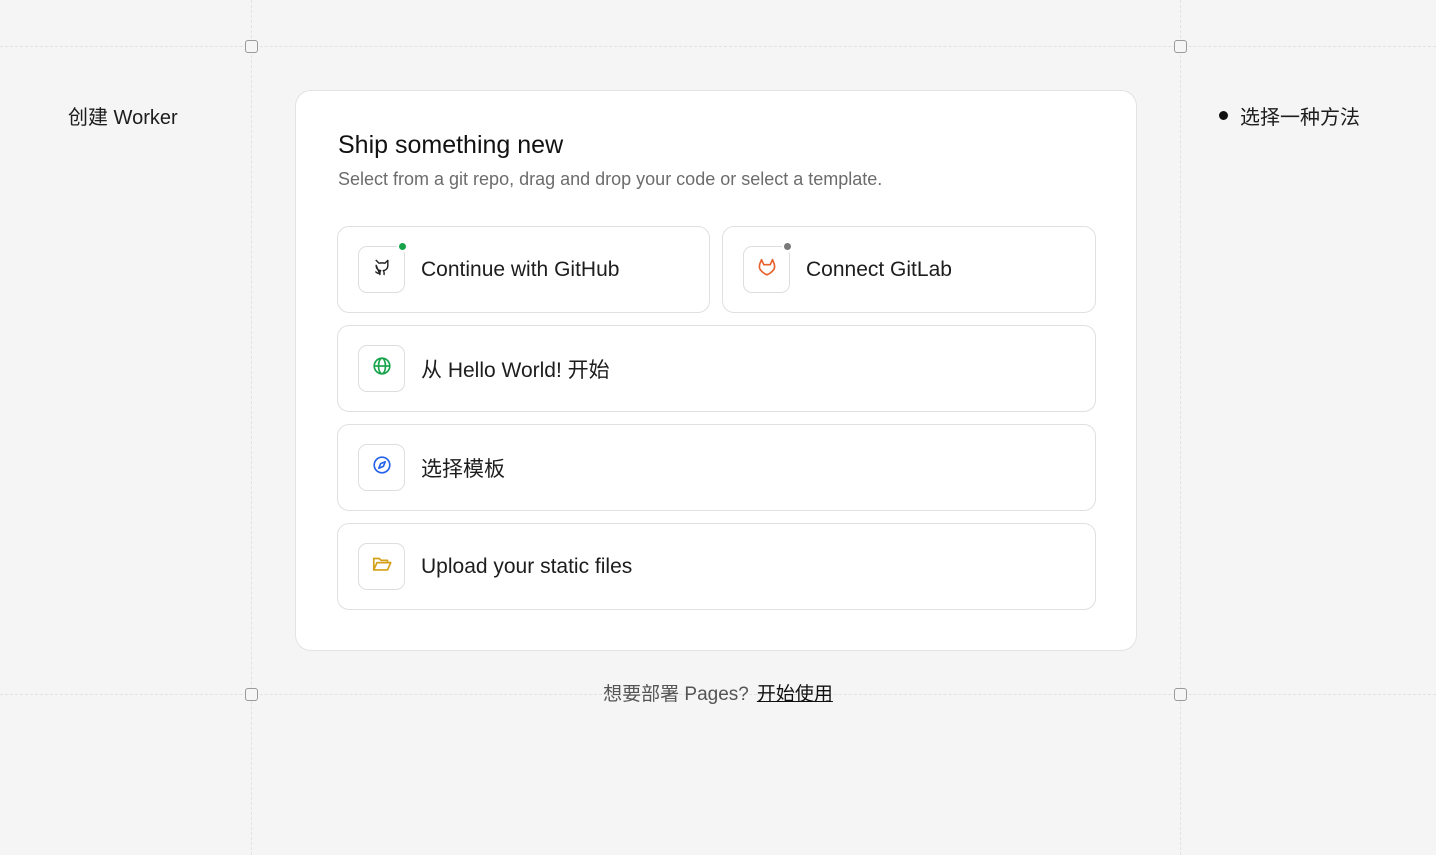  I want to click on compass-icon-box, so click(381, 467).